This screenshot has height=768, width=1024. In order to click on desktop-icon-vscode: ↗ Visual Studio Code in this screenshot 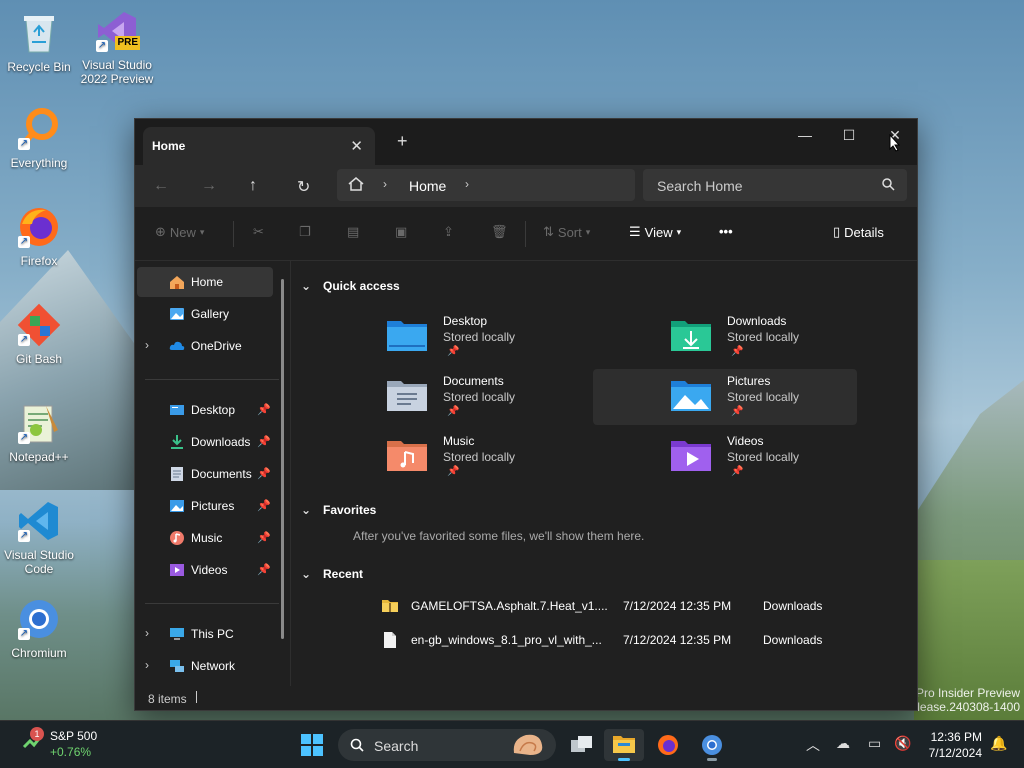, I will do `click(39, 537)`.